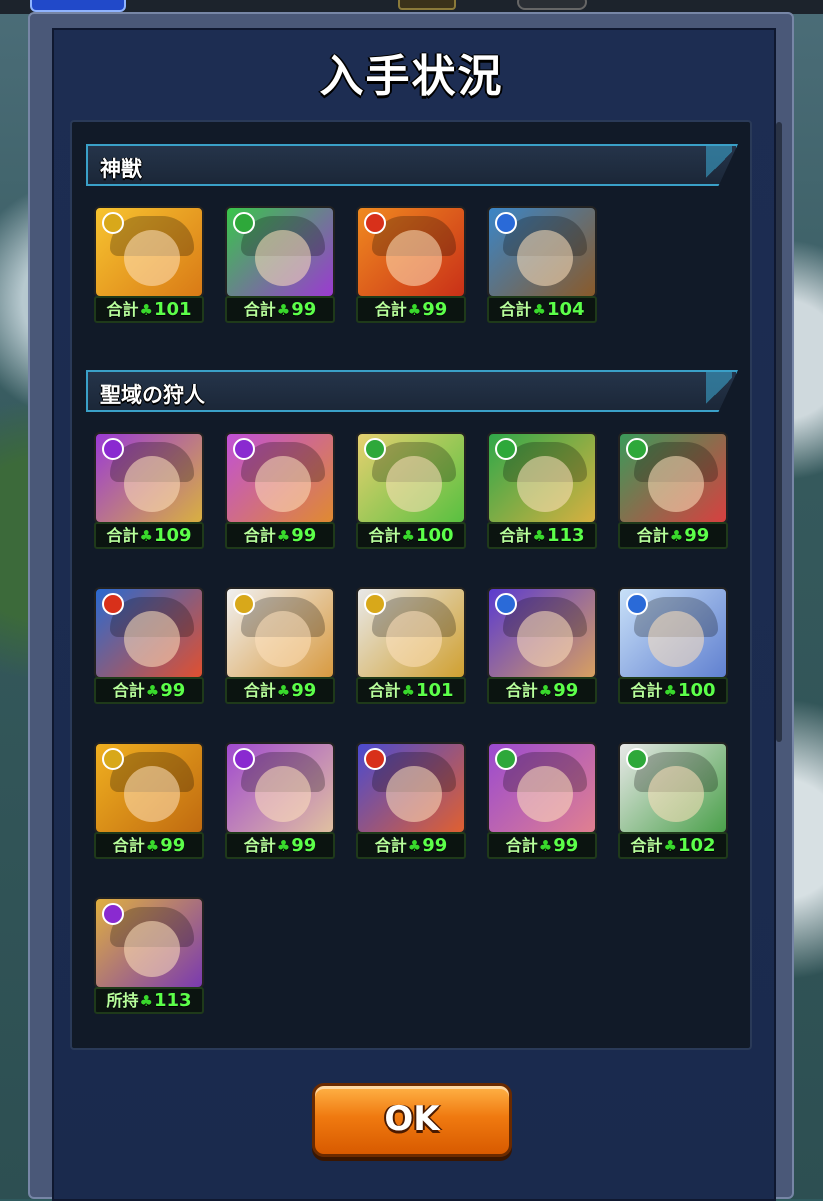  What do you see at coordinates (674, 801) in the screenshot?
I see `monster-card: 合計♣102` at bounding box center [674, 801].